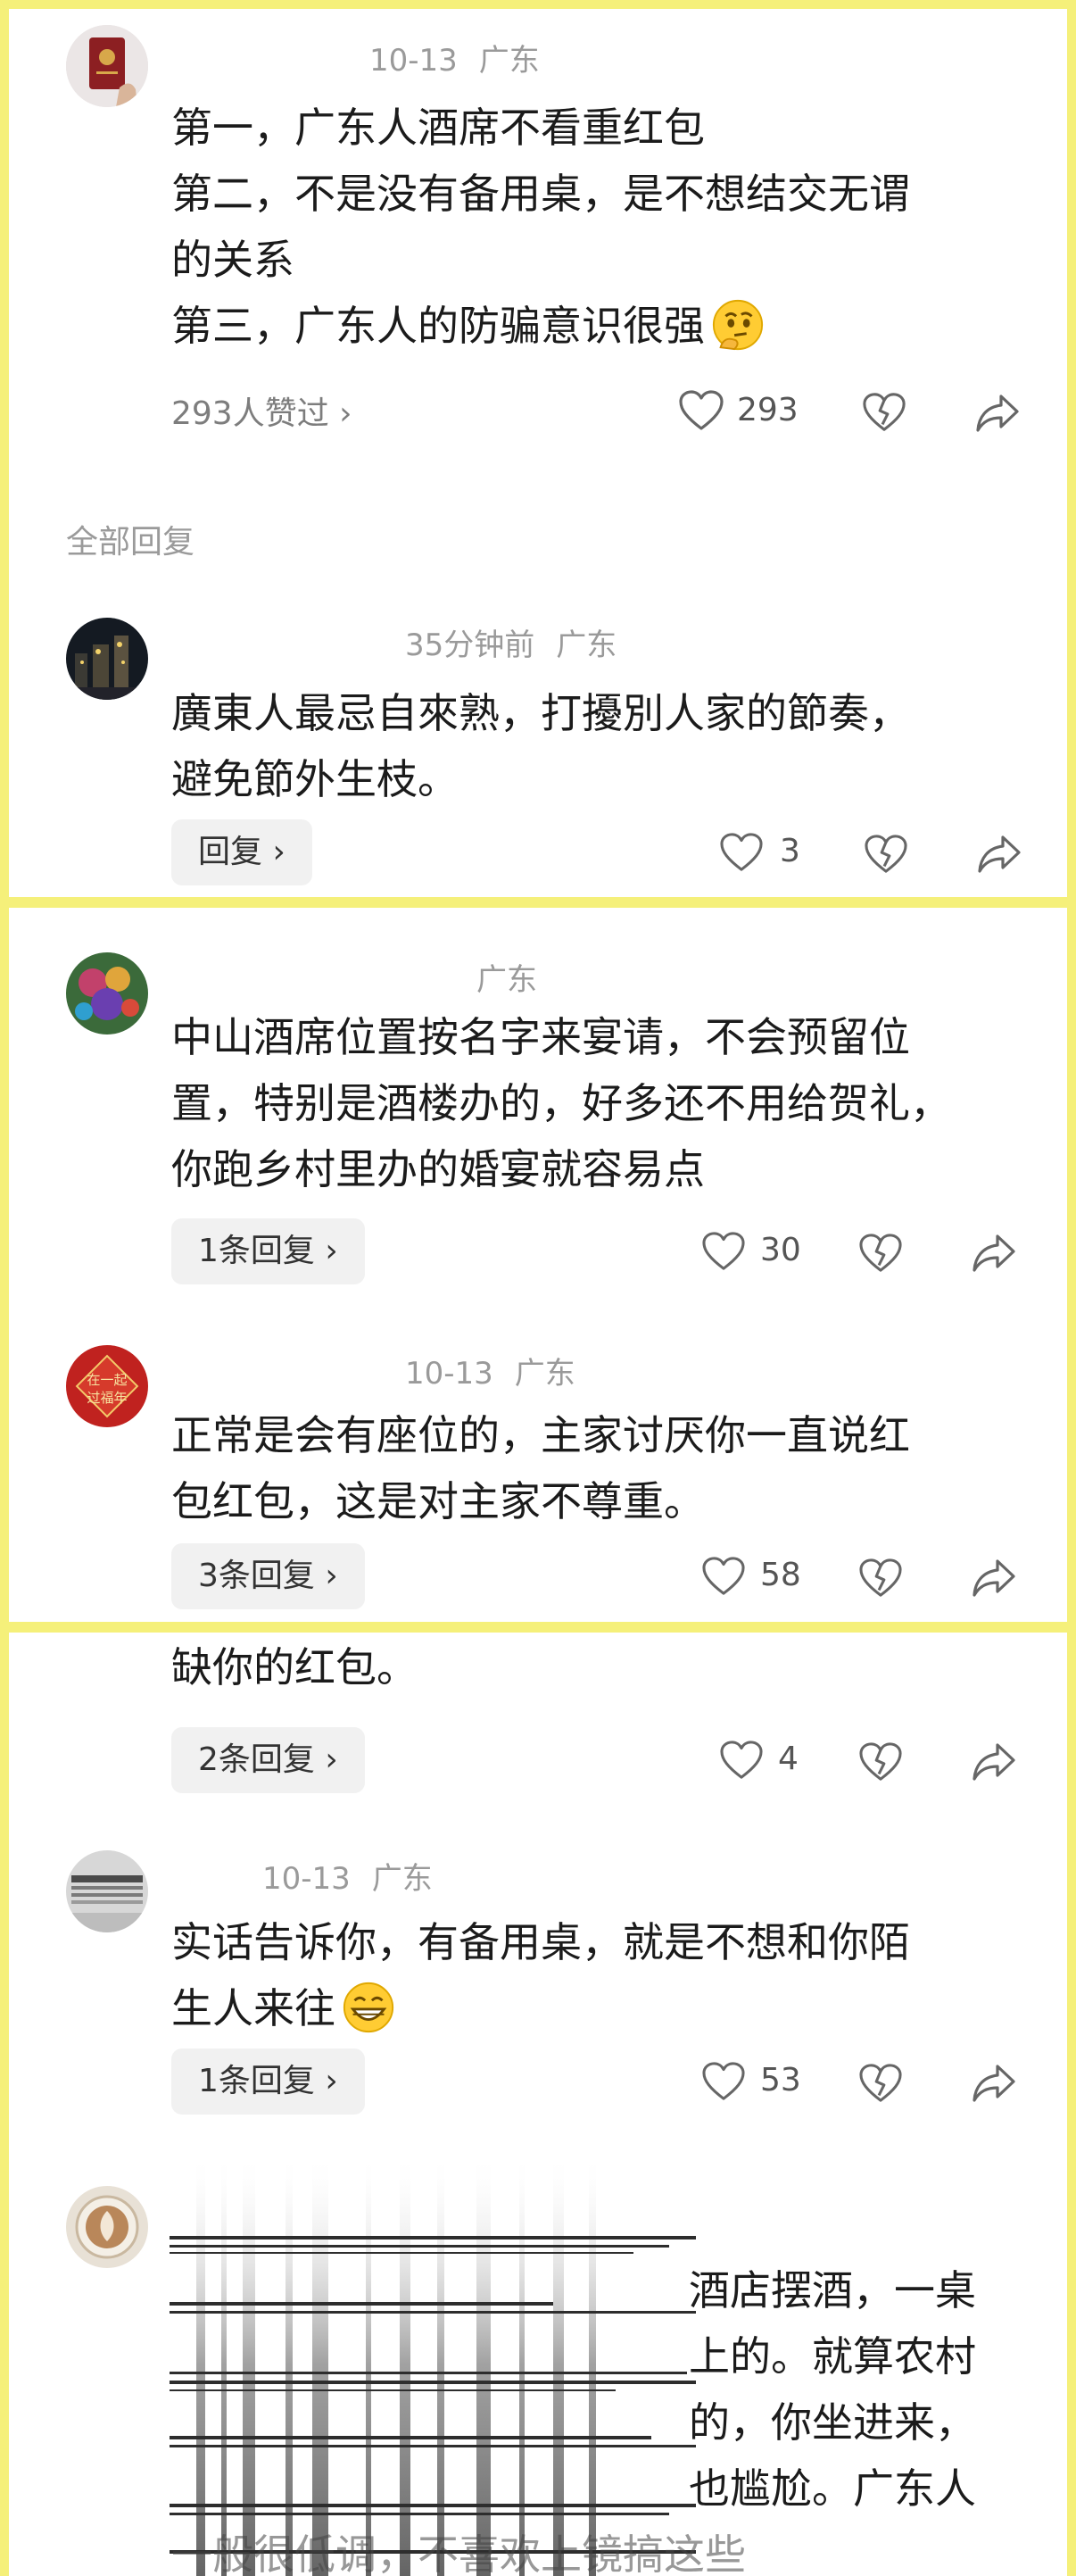 This screenshot has height=2576, width=1076. What do you see at coordinates (253, 2008) in the screenshot?
I see `comment-line: 生人来往` at bounding box center [253, 2008].